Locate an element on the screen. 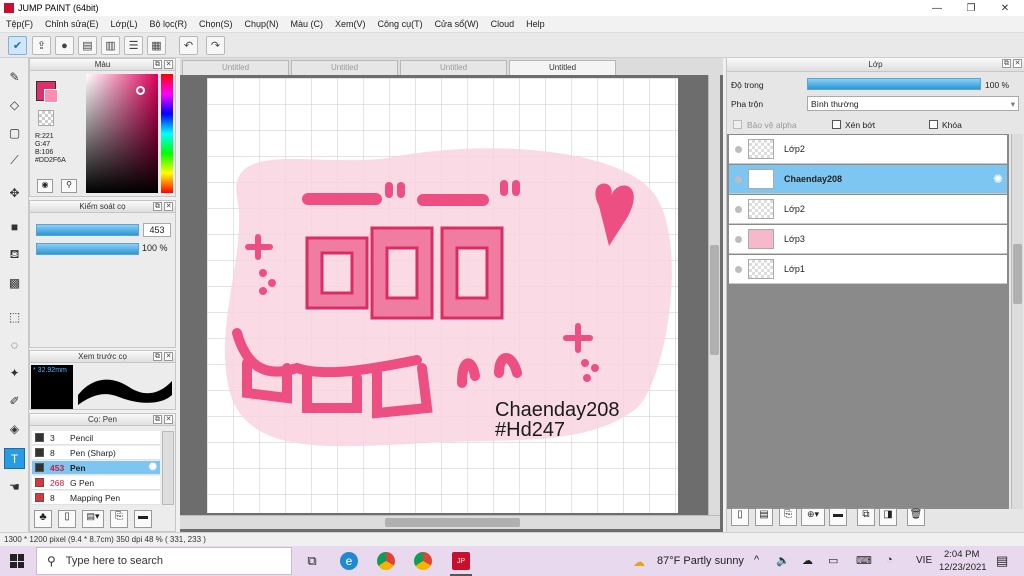 This screenshot has height=576, width=1024. layer-row: Lớp1 is located at coordinates (868, 269).